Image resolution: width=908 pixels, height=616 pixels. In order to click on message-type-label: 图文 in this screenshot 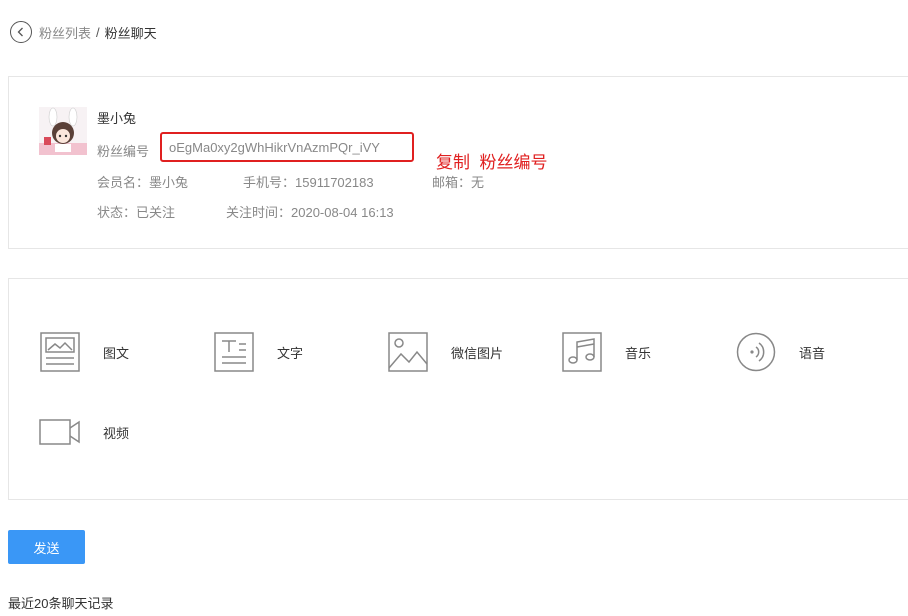, I will do `click(116, 353)`.